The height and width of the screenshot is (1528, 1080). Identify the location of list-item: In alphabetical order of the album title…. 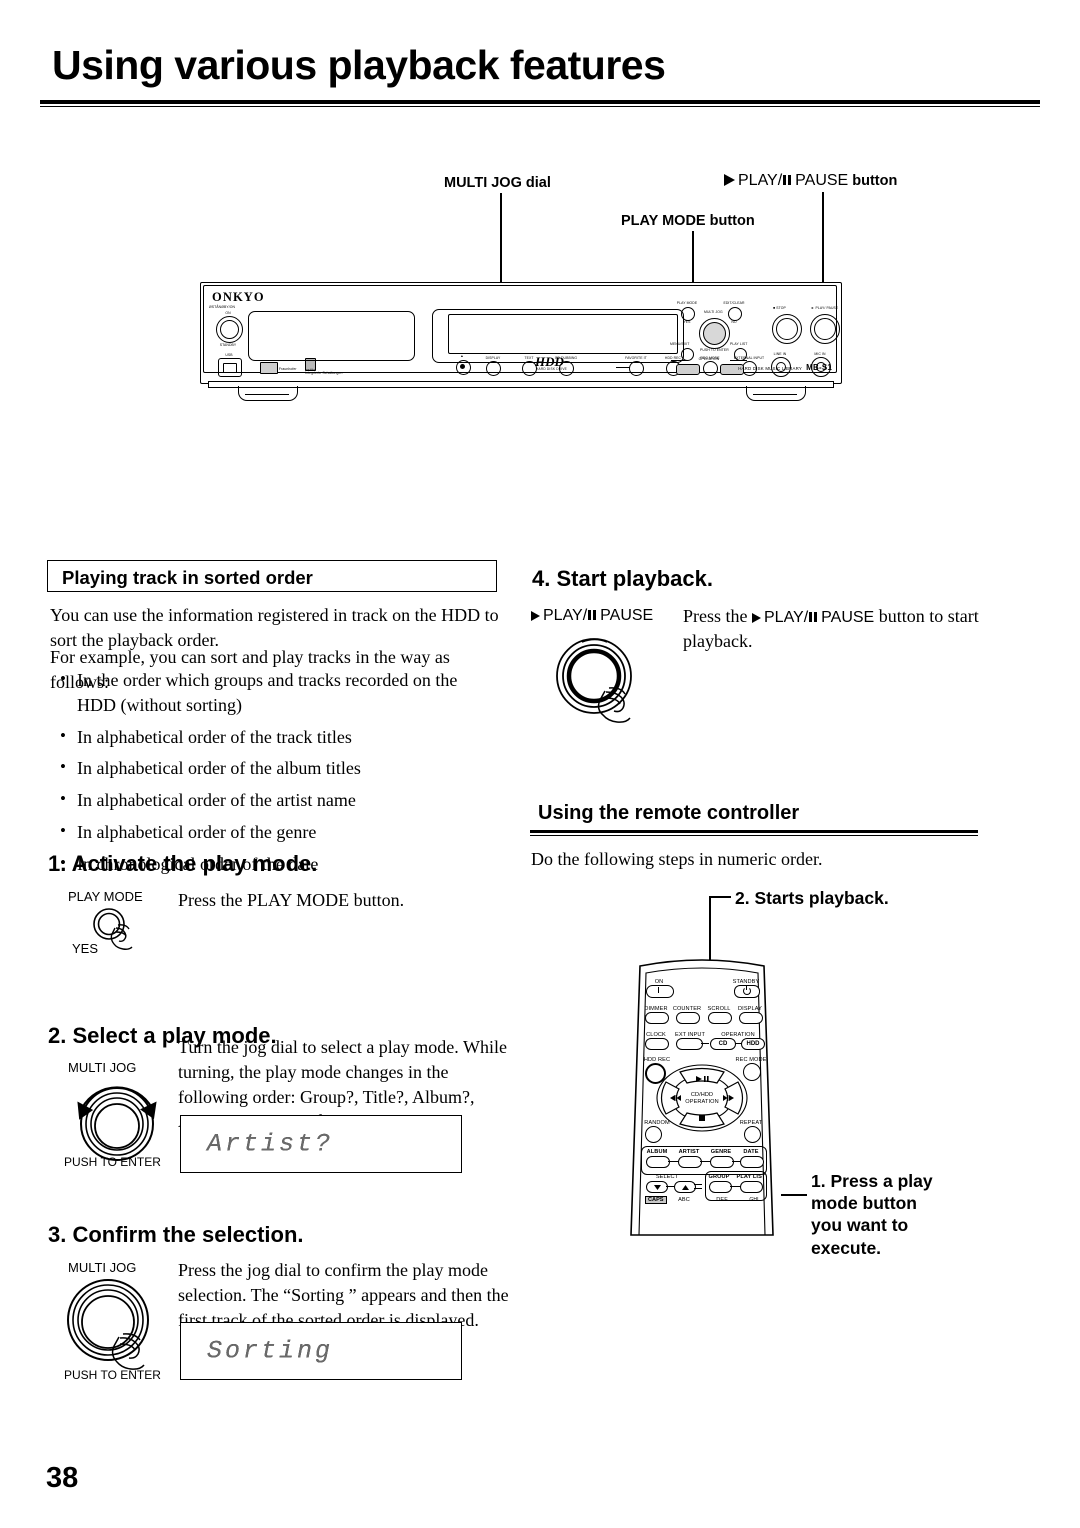
(275, 768).